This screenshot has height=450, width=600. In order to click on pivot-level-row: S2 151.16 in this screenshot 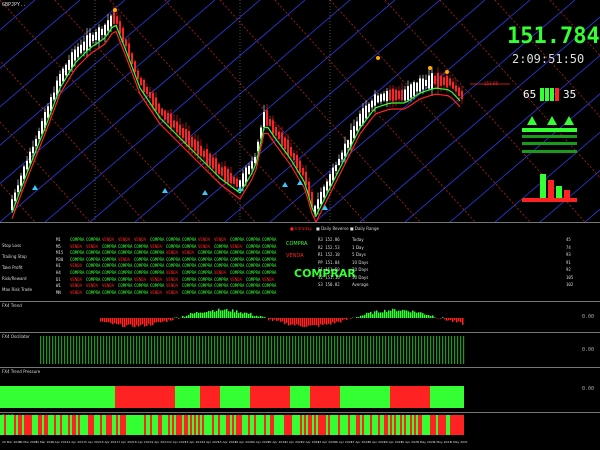, I will do `click(329, 277)`.